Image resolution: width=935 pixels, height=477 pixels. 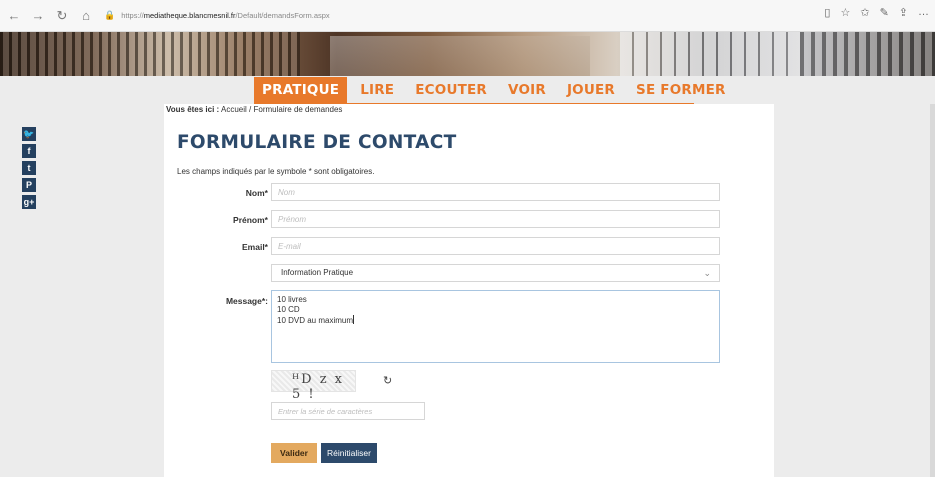 What do you see at coordinates (282, 15) in the screenshot?
I see `url-path: /Default/demandsForm.aspx` at bounding box center [282, 15].